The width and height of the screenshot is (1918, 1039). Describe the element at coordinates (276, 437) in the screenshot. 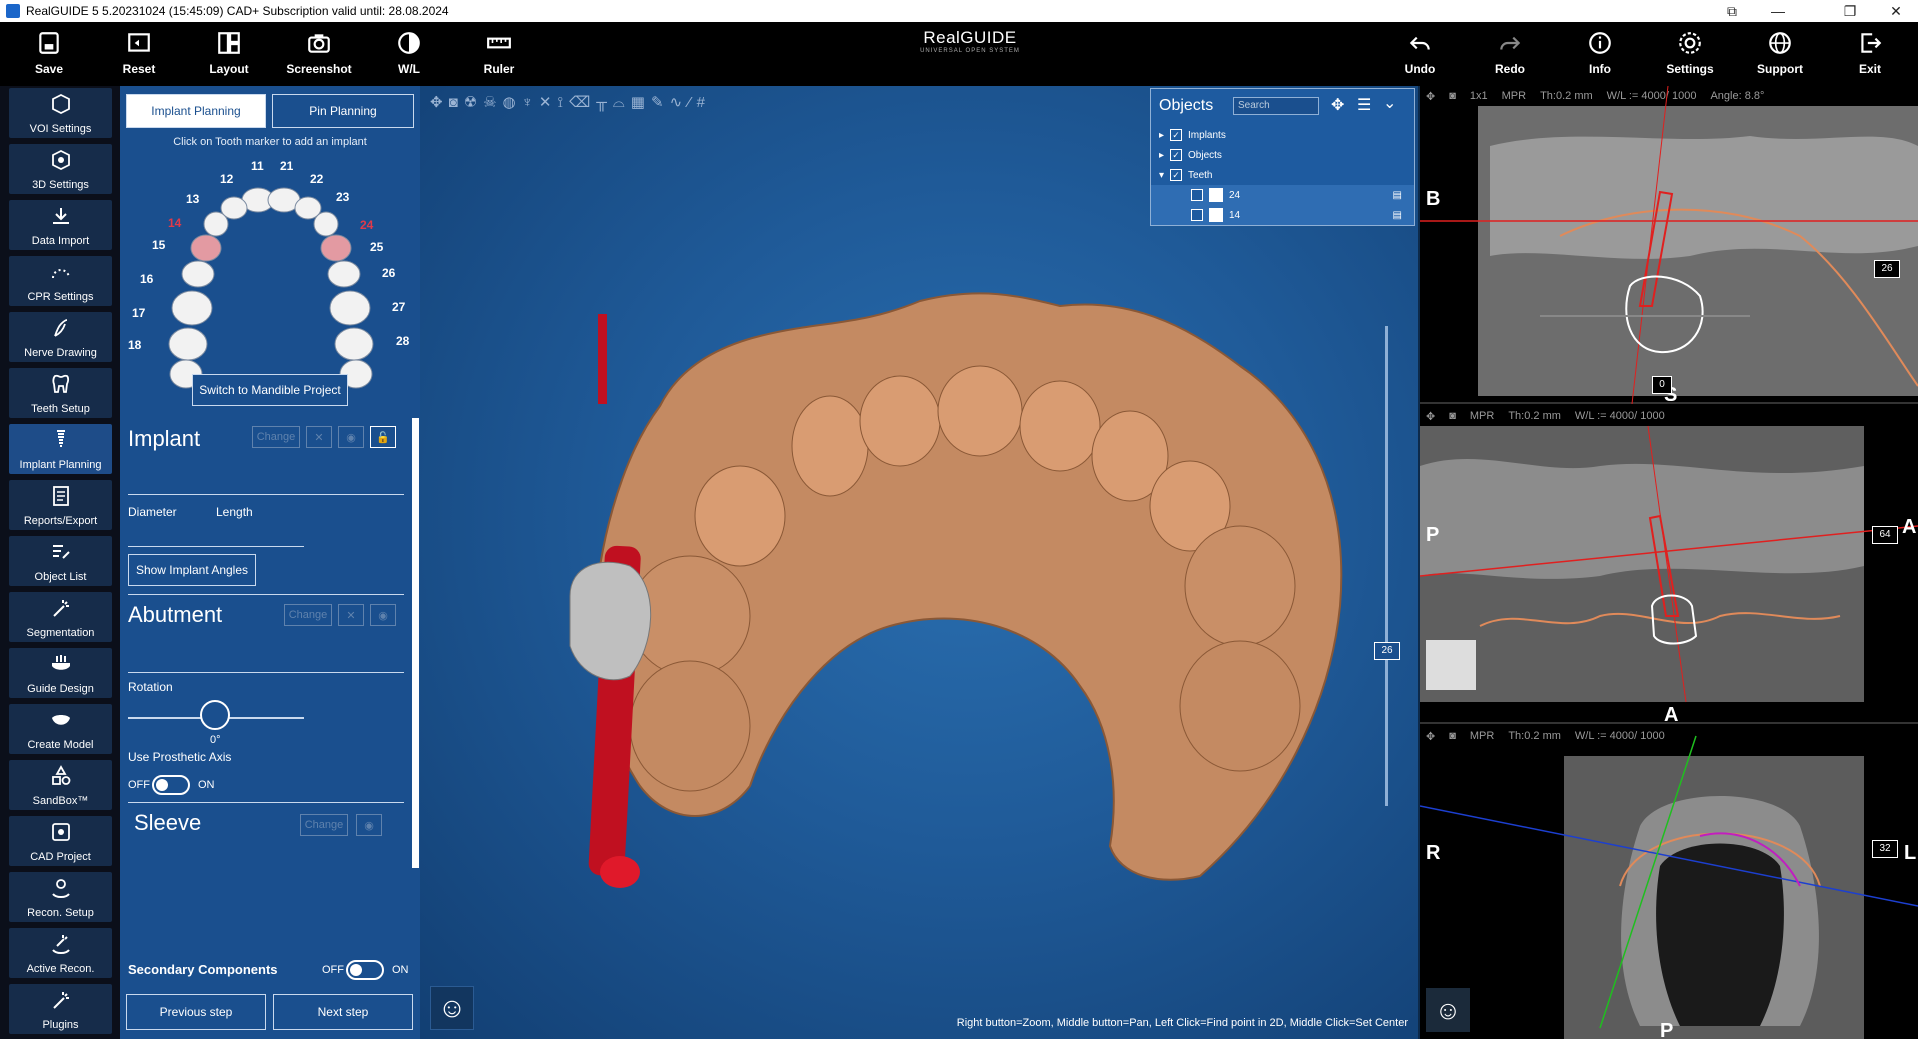

I see `implant-change-button: Change` at that location.